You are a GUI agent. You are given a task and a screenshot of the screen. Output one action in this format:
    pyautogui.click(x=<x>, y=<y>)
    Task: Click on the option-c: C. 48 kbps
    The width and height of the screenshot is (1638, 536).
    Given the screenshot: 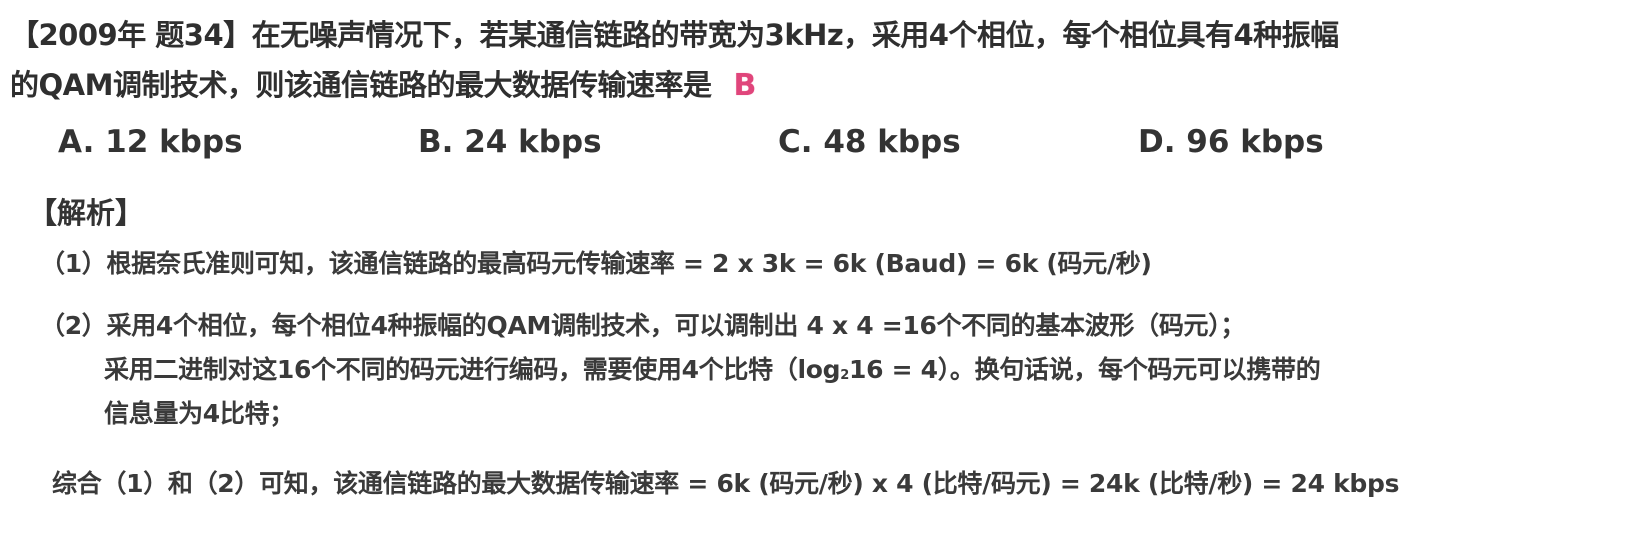 What is the action you would take?
    pyautogui.click(x=869, y=142)
    